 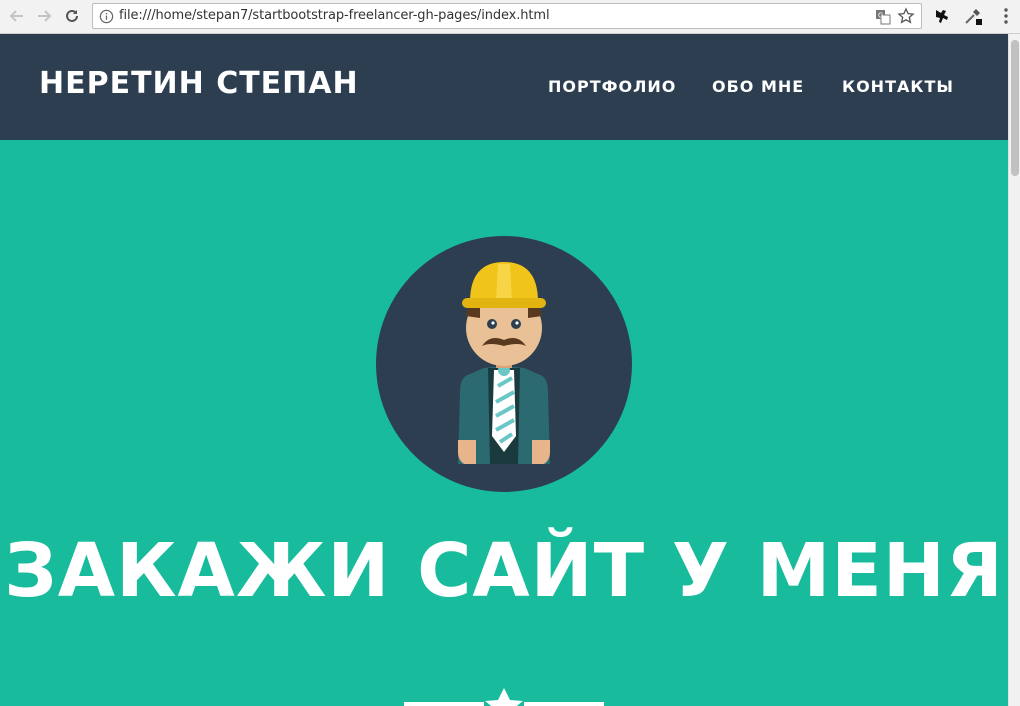 I want to click on brand-link: НЕРЕТИН СТЕПАН, so click(x=199, y=83).